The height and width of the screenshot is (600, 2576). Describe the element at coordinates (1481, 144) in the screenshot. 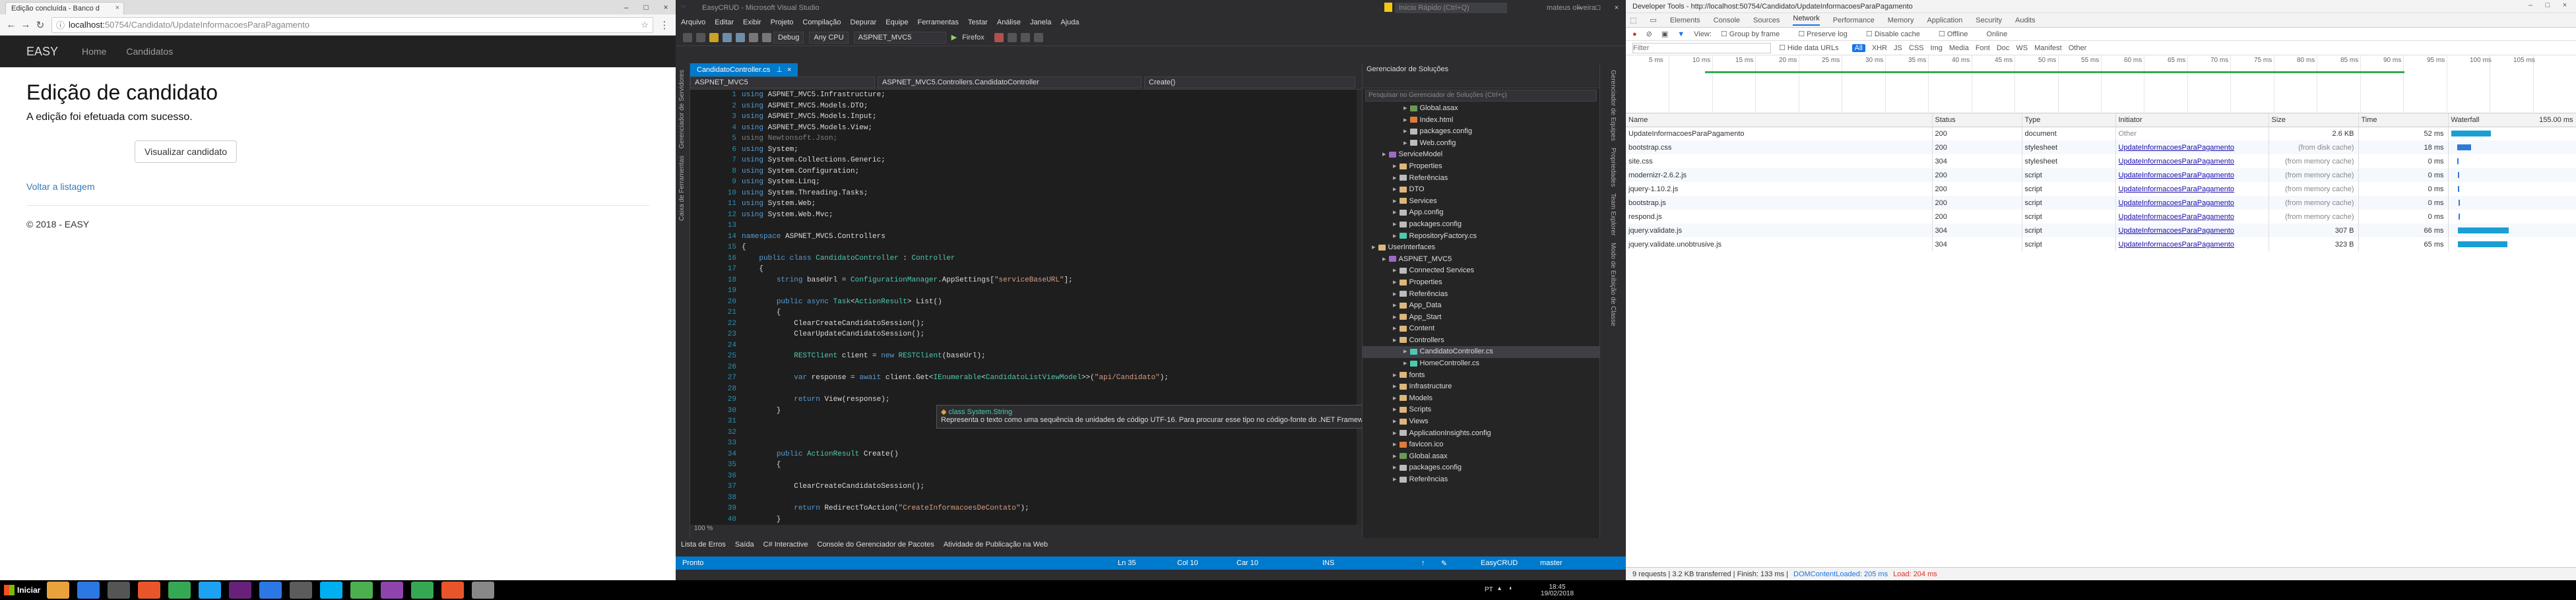

I see `tree-node: ▸ Web.config` at that location.